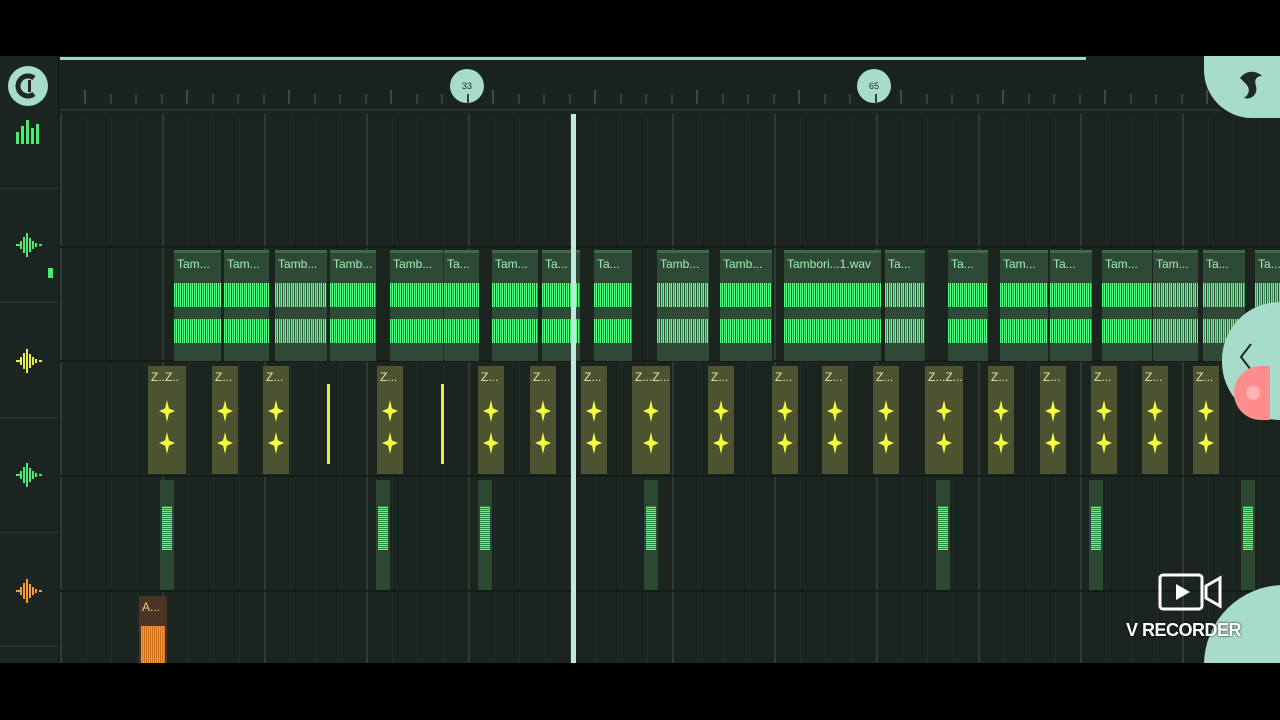 This screenshot has width=1280, height=720. I want to click on tambourine-clip: Tambori...1.wav, so click(832, 305).